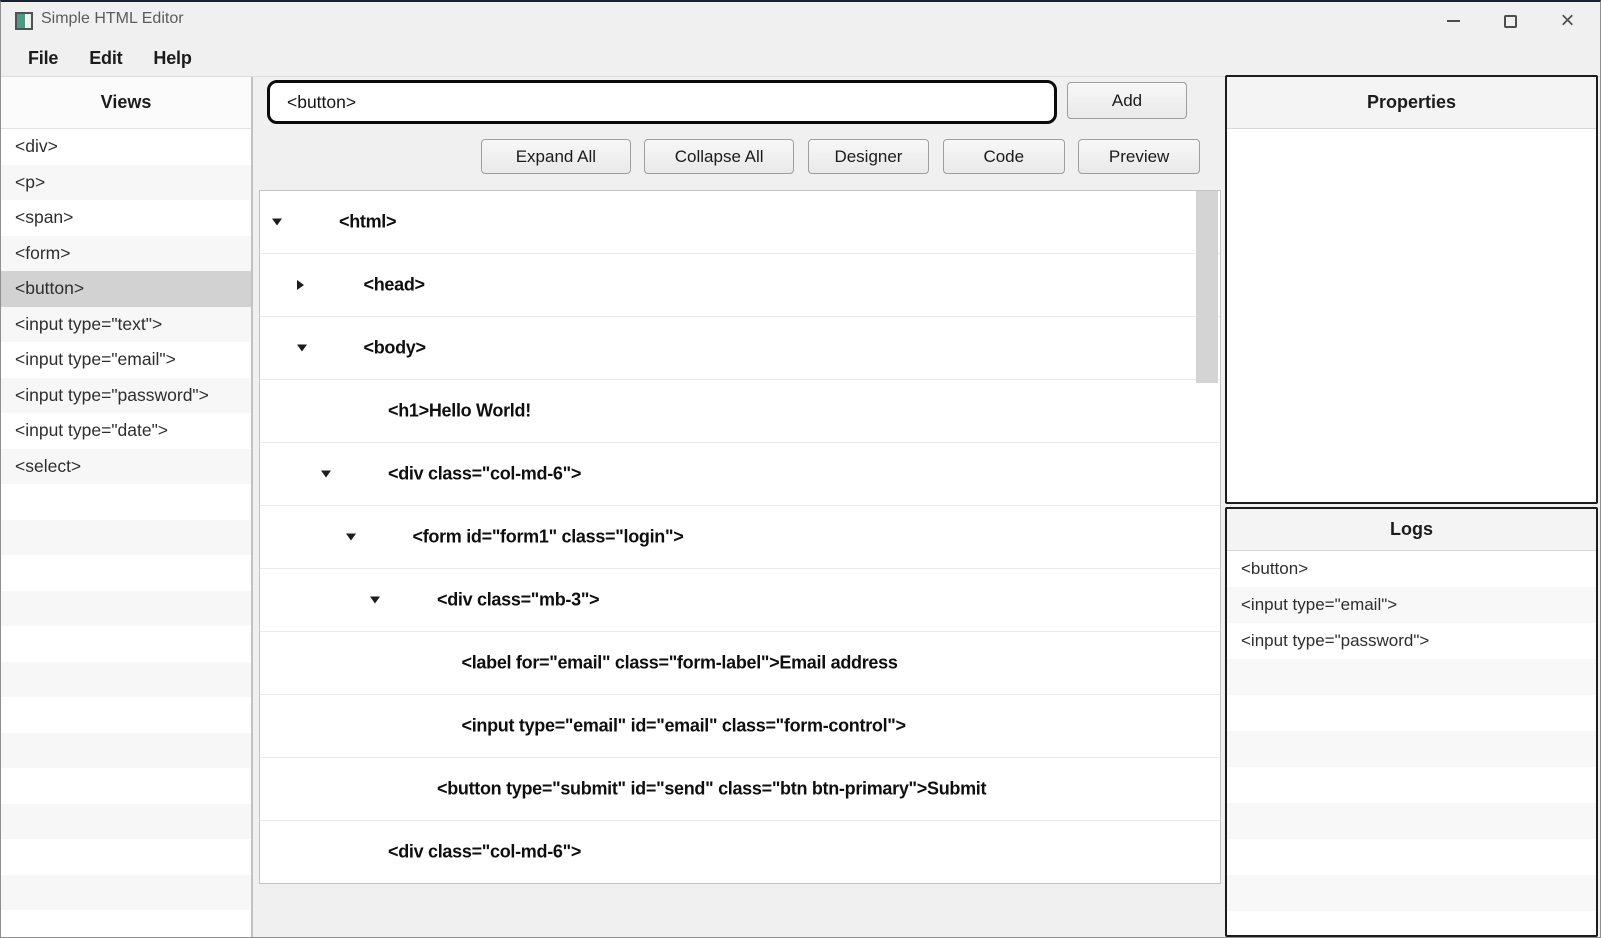 This screenshot has height=938, width=1601. What do you see at coordinates (1127, 100) in the screenshot?
I see `add-button: Add` at bounding box center [1127, 100].